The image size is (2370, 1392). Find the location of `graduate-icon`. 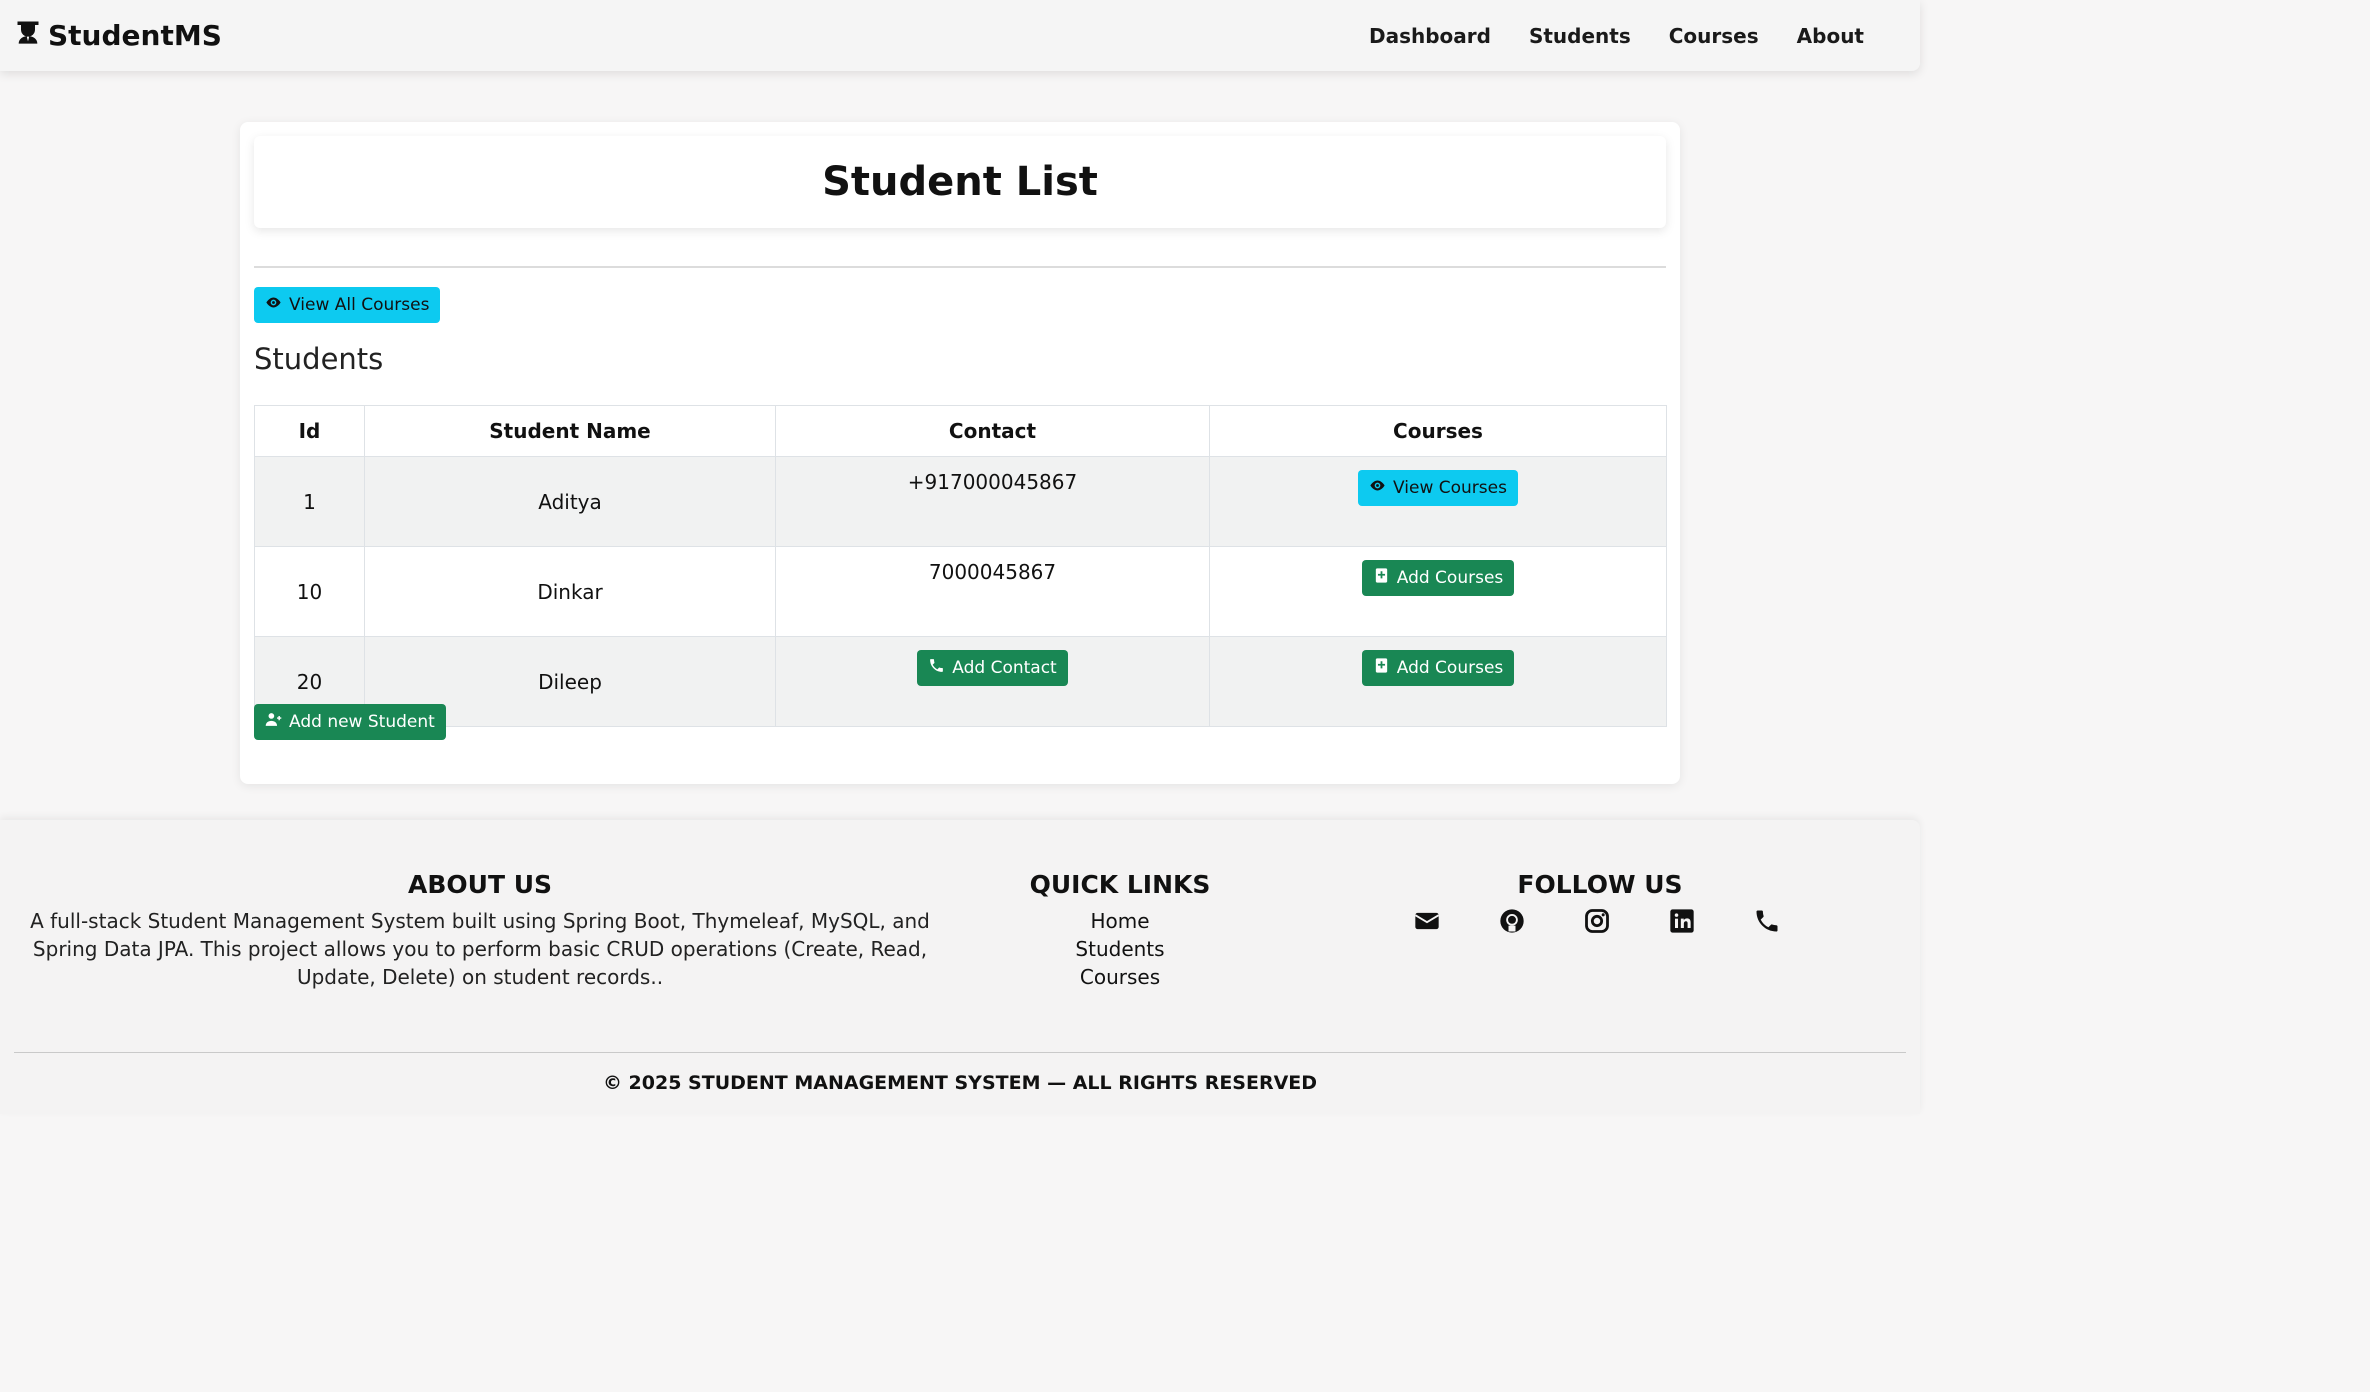

graduate-icon is located at coordinates (28, 35).